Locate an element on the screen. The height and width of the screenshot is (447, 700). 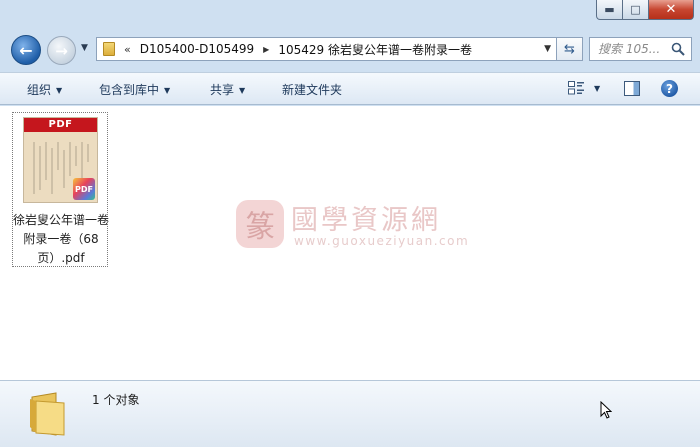
new-folder-button: 新建文件夹 is located at coordinates (312, 89).